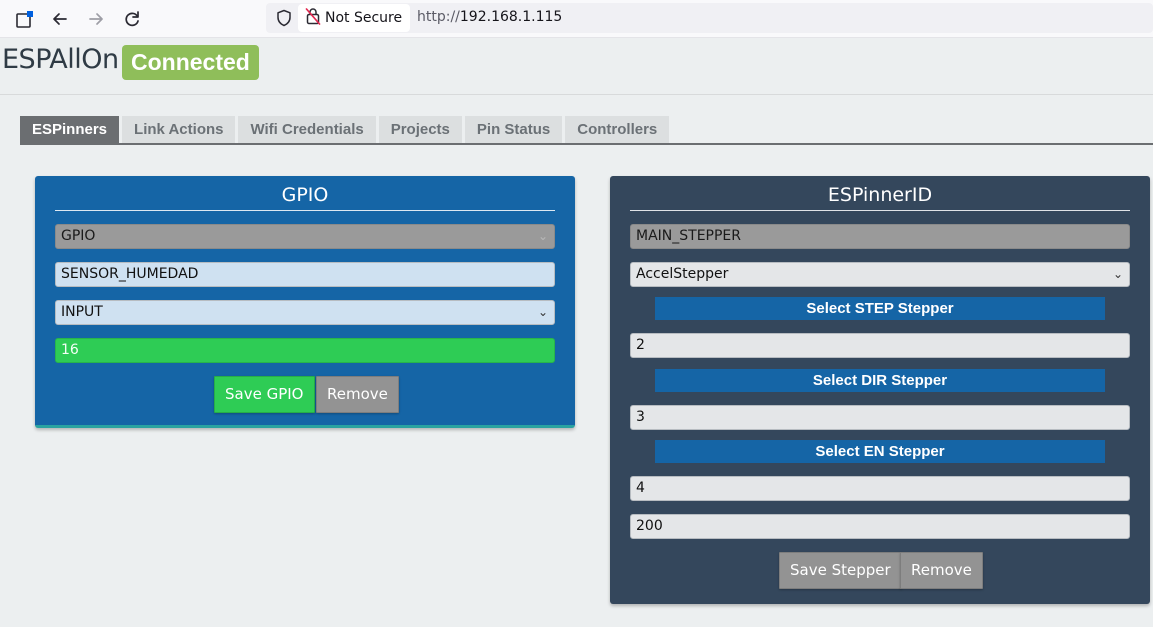  I want to click on stepper-driver-value: AccelStepper, so click(682, 274).